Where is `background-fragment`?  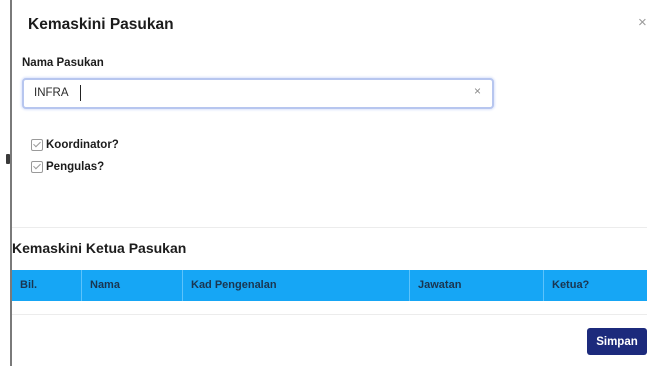
background-fragment is located at coordinates (8, 159).